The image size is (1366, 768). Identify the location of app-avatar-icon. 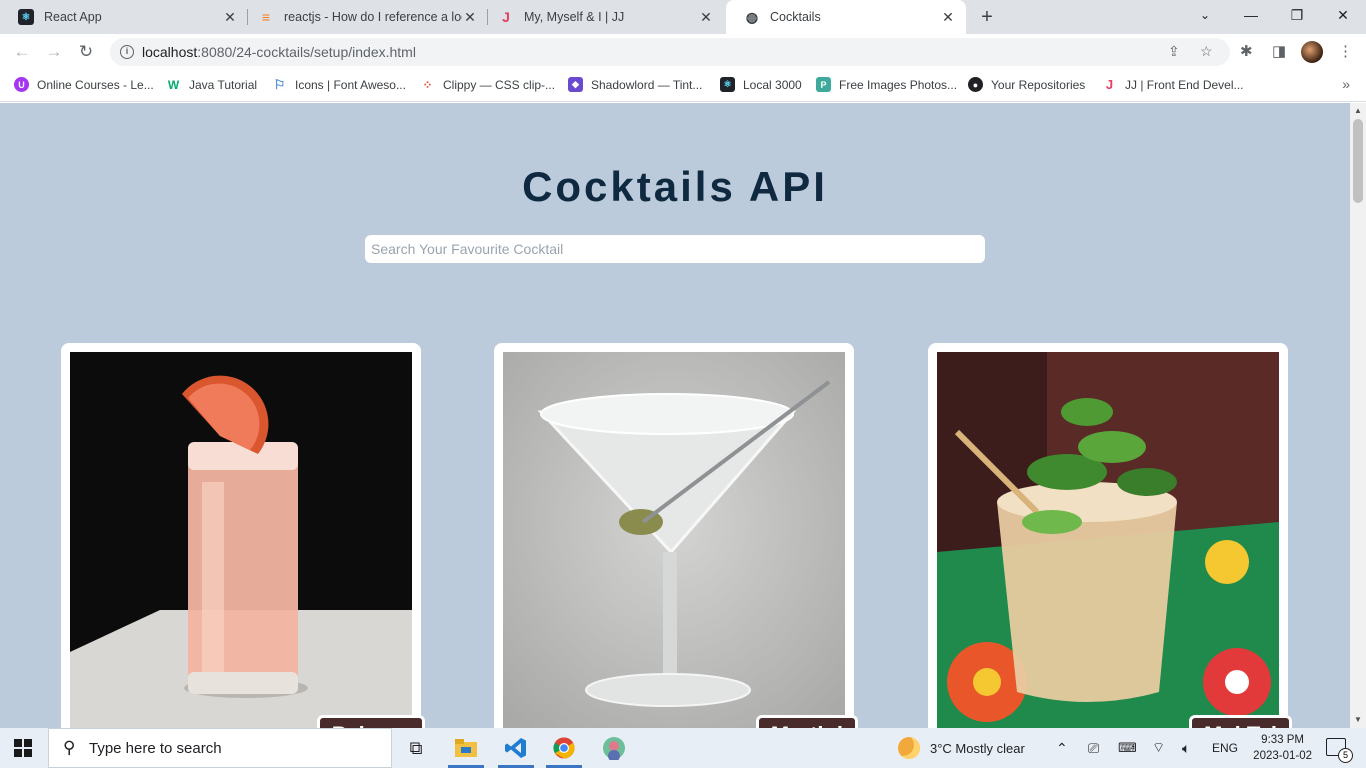
(614, 748).